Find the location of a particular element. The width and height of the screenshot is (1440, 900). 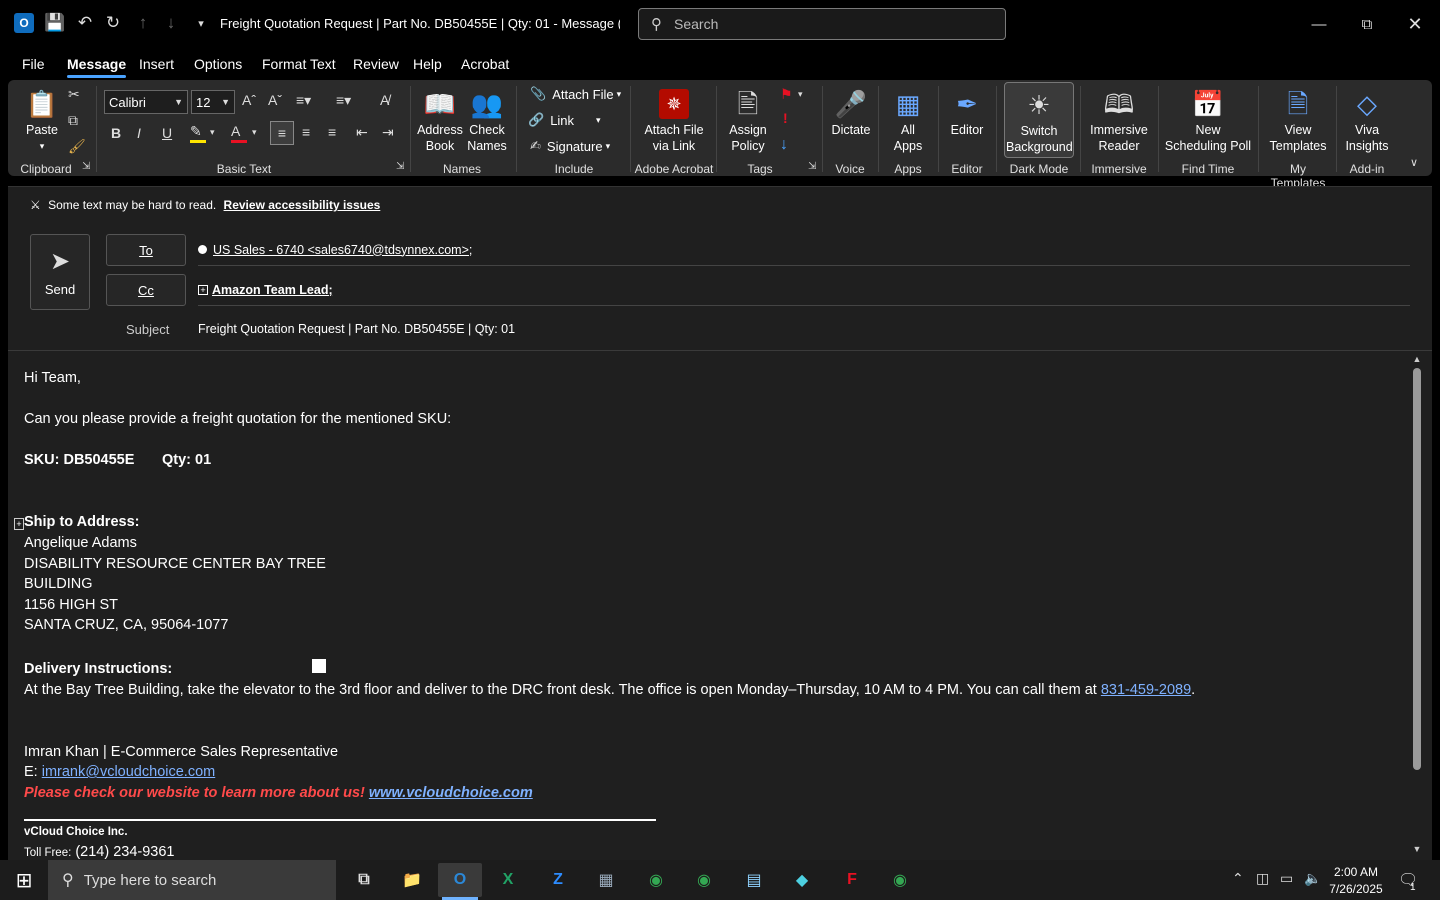

viva-insights-button: ◇ Viva Insights is located at coordinates (1367, 120).